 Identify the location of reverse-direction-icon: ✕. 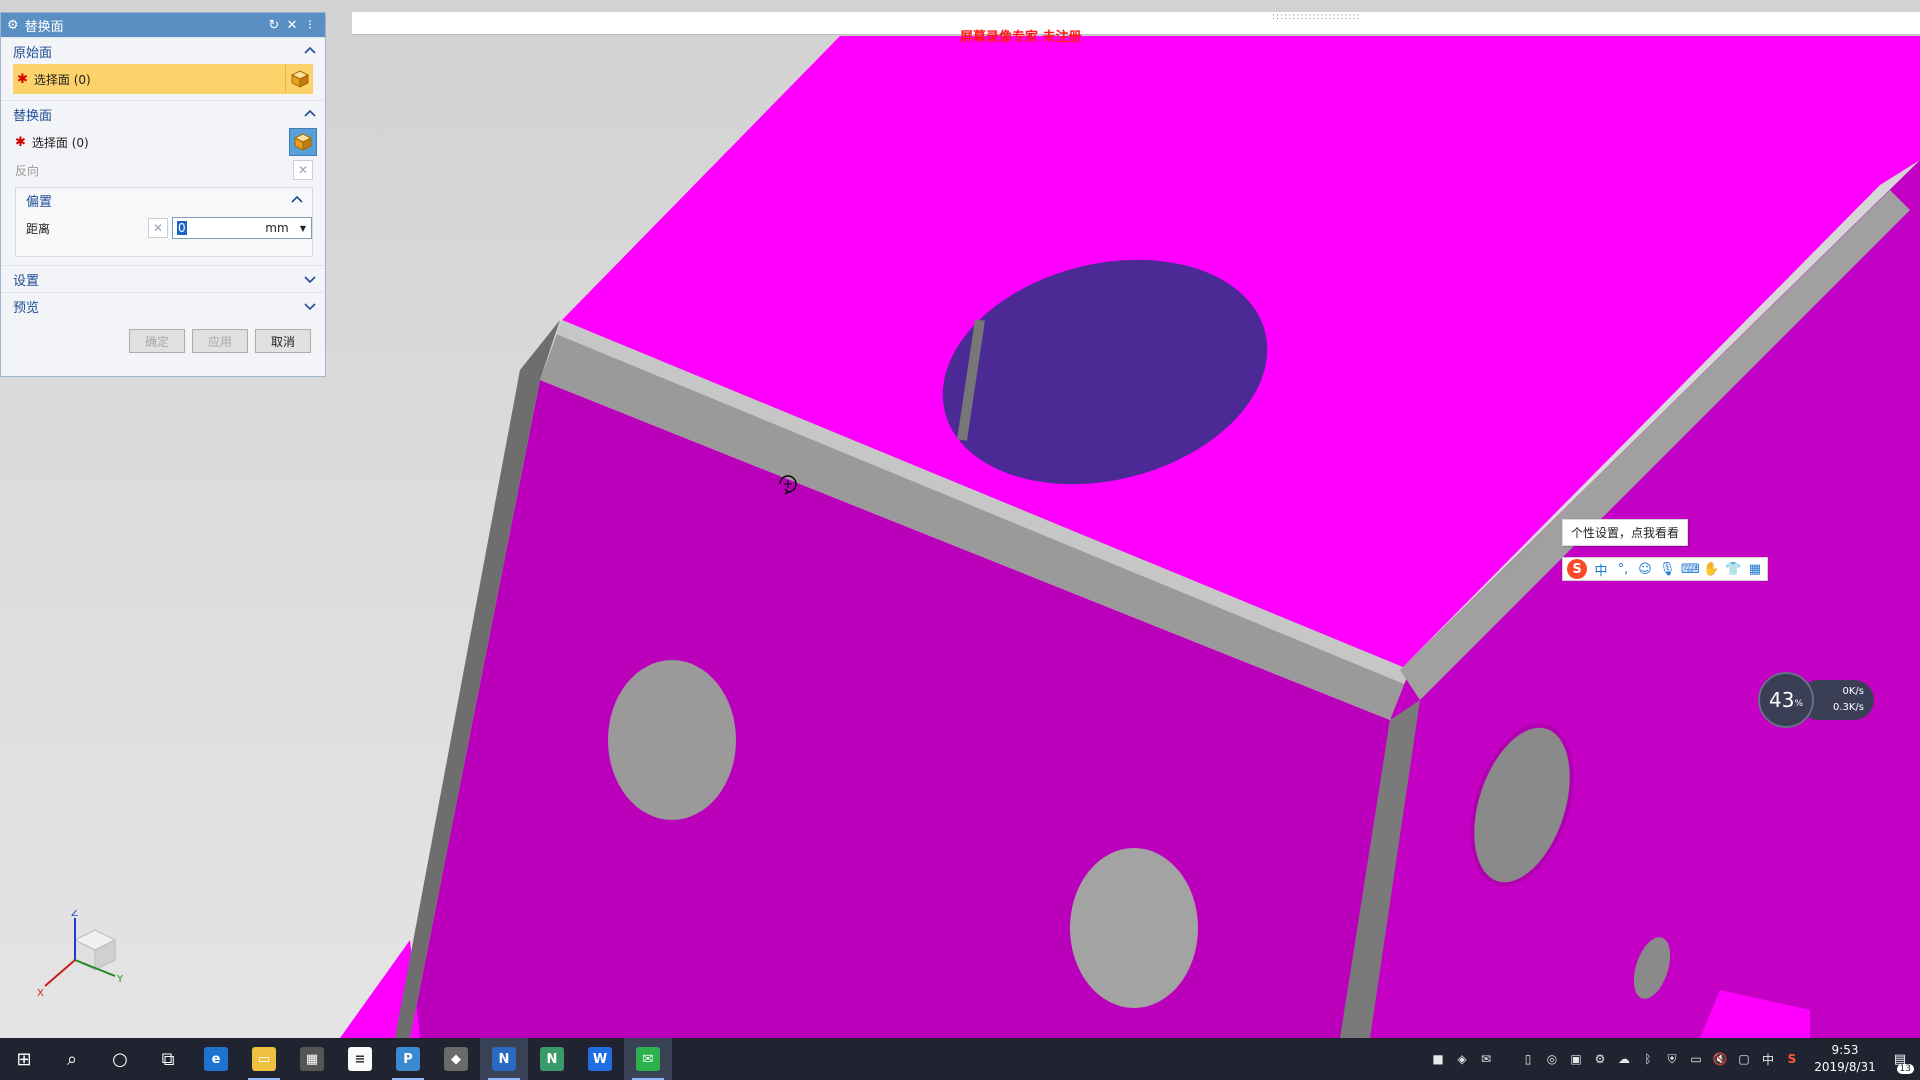
(303, 170).